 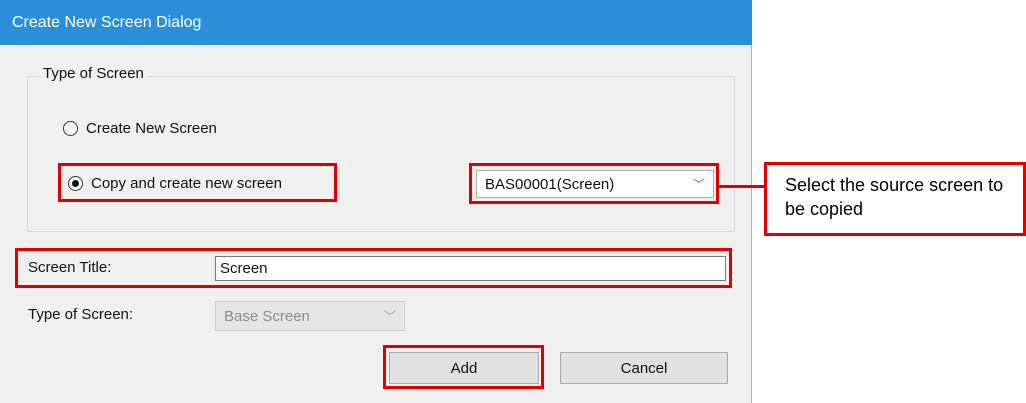 I want to click on chevron-down-icon: ﹀, so click(x=389, y=316).